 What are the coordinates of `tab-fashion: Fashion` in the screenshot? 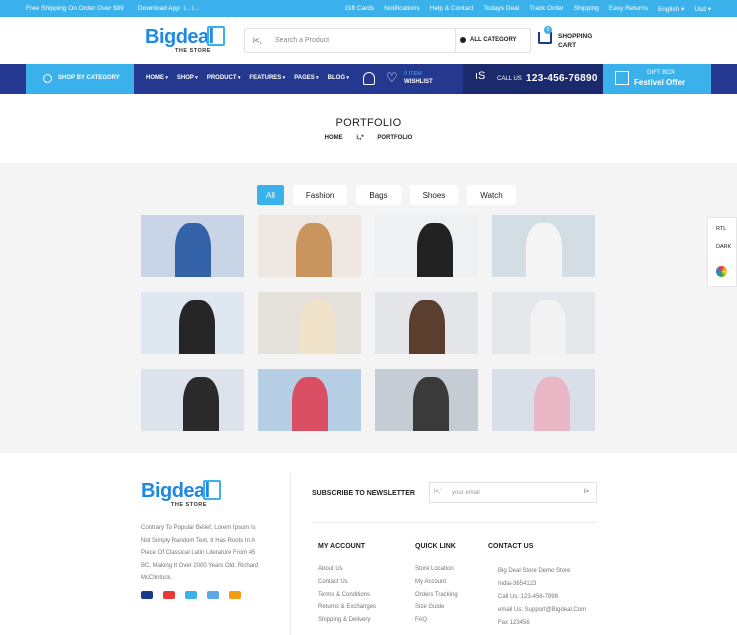 It's located at (320, 195).